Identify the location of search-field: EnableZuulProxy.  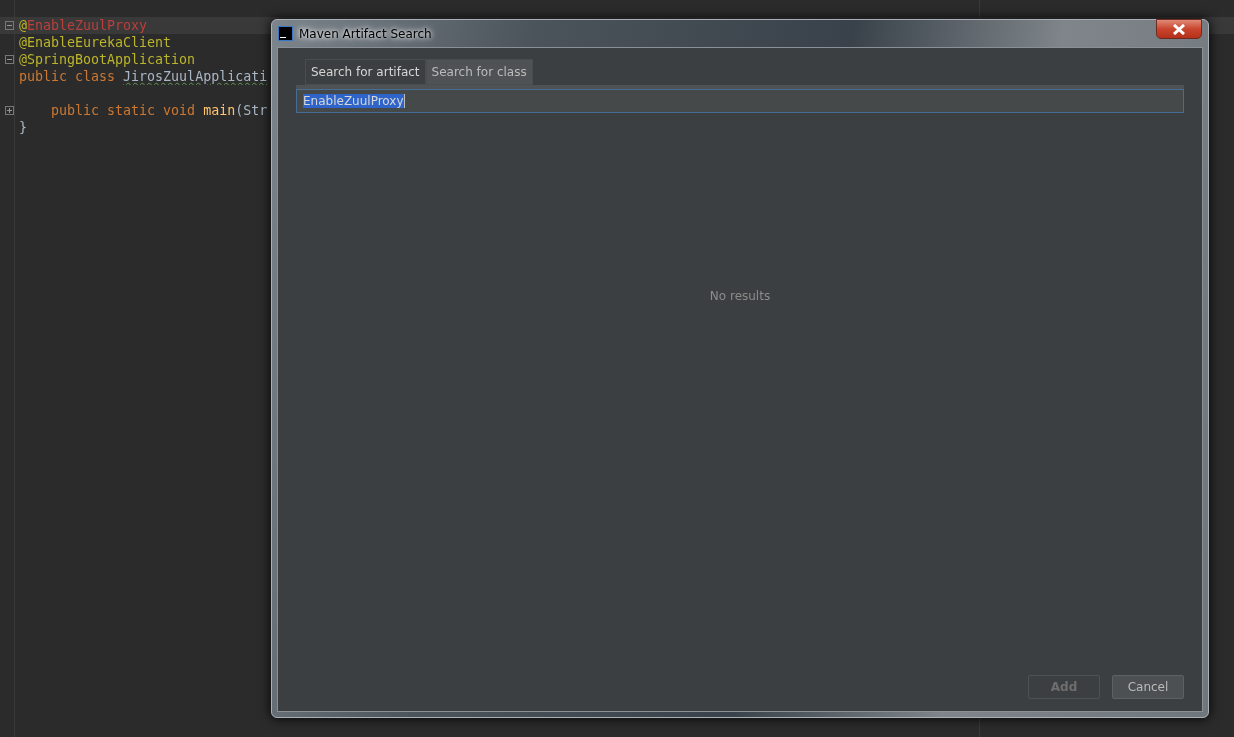
(740, 101).